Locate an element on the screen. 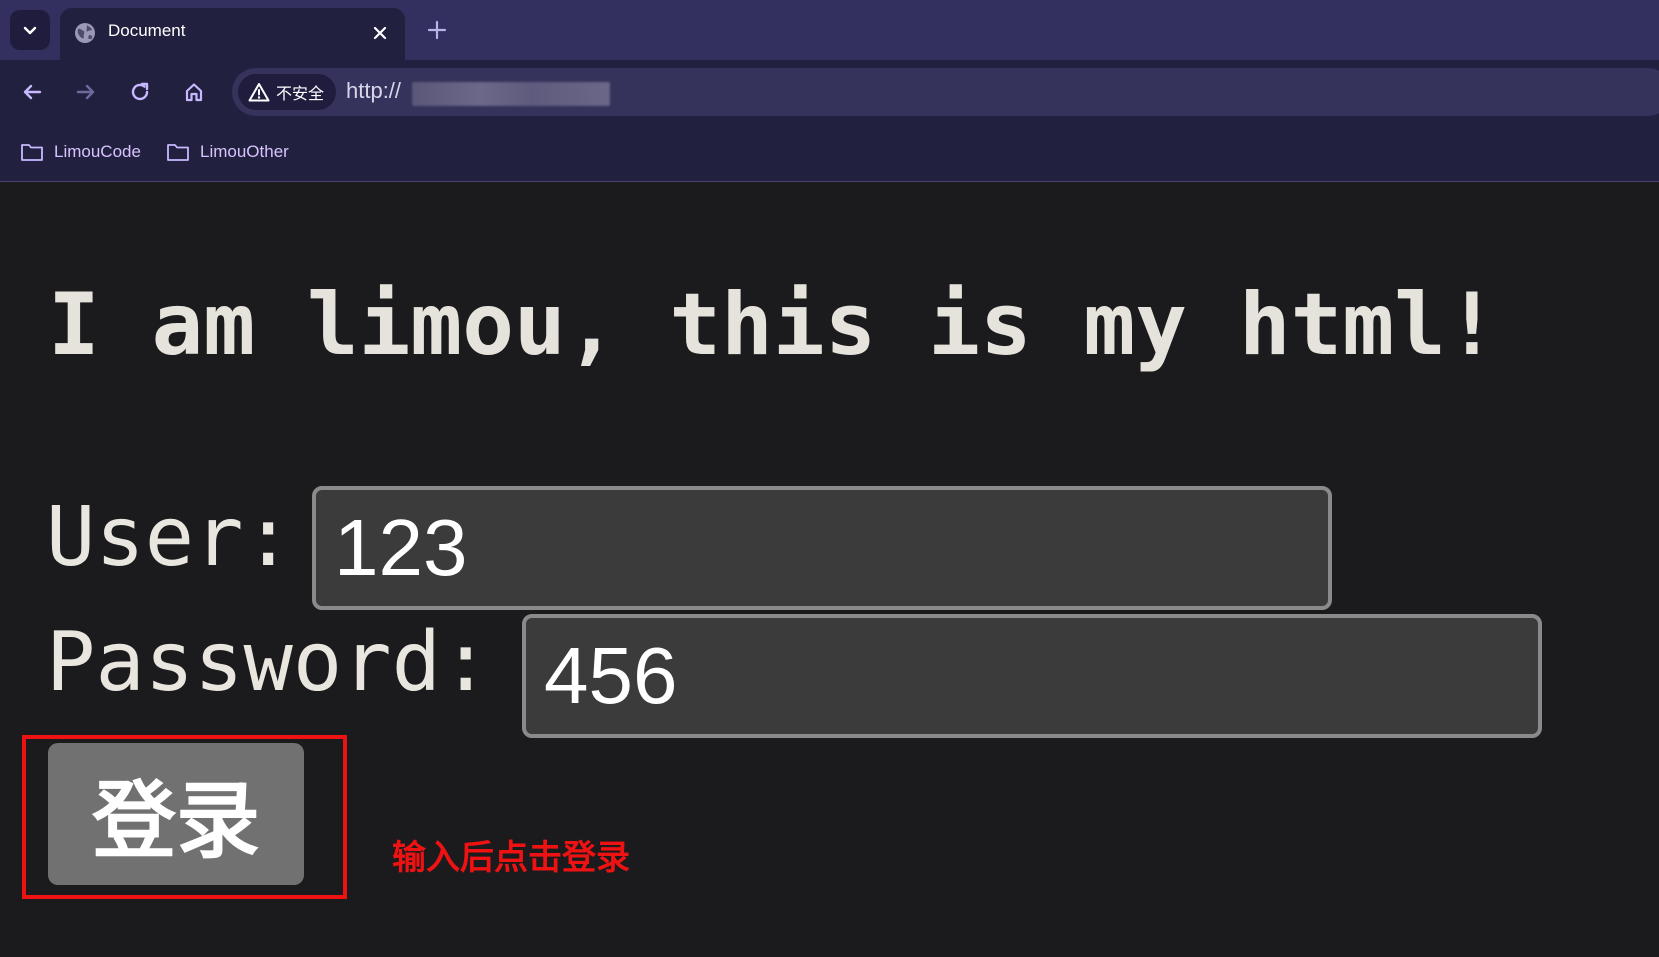  chevron-down-icon is located at coordinates (30, 30).